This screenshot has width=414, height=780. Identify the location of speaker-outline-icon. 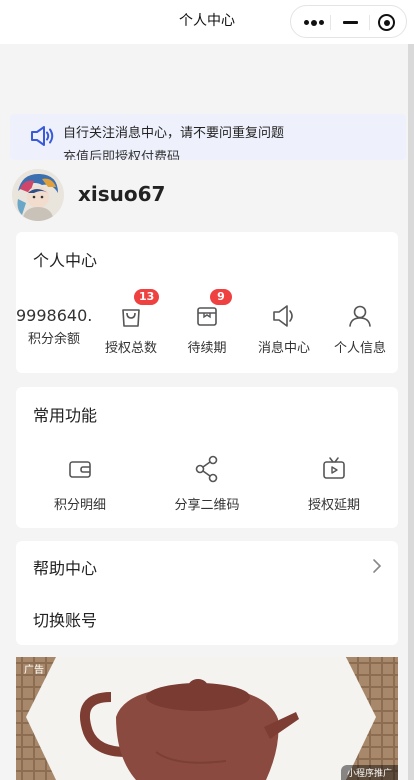
(284, 316).